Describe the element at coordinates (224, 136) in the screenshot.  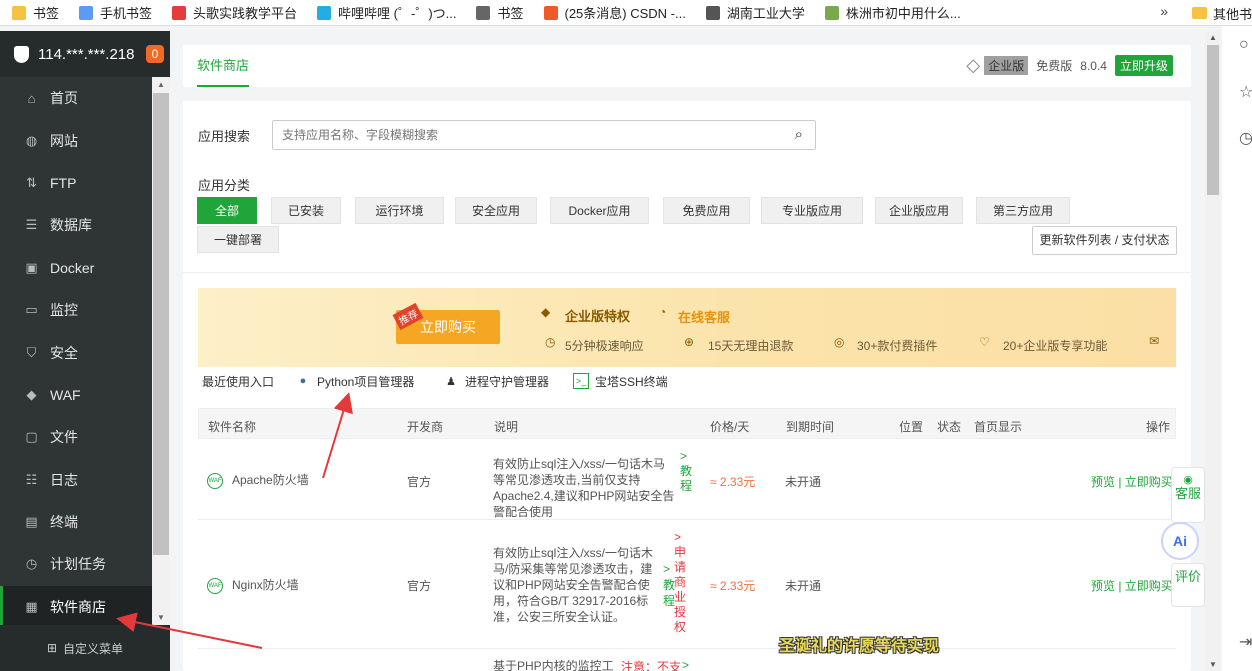
I see `search-label: 应用搜索` at that location.